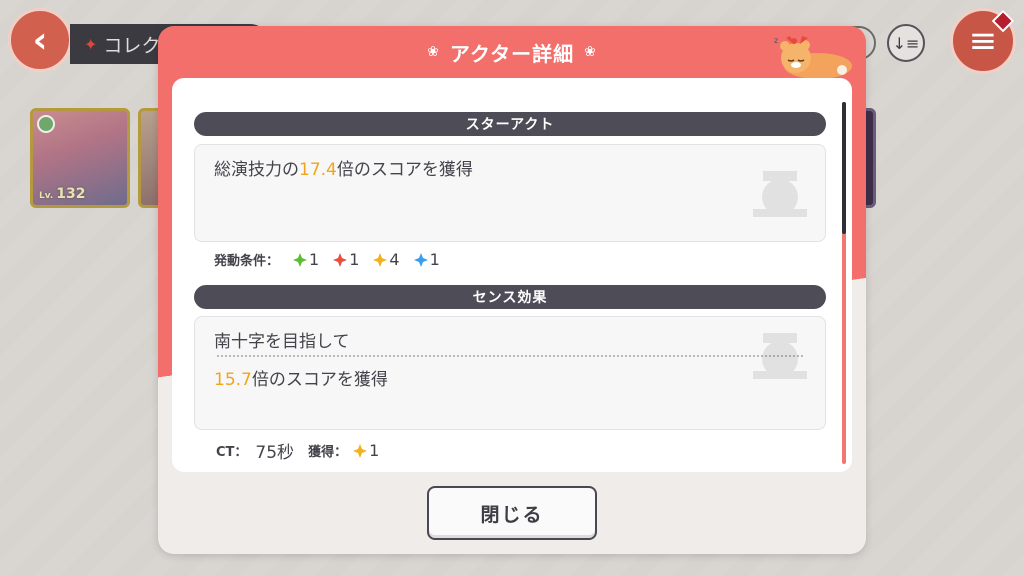 The image size is (1024, 576). I want to click on condition-yellow: 4, so click(386, 259).